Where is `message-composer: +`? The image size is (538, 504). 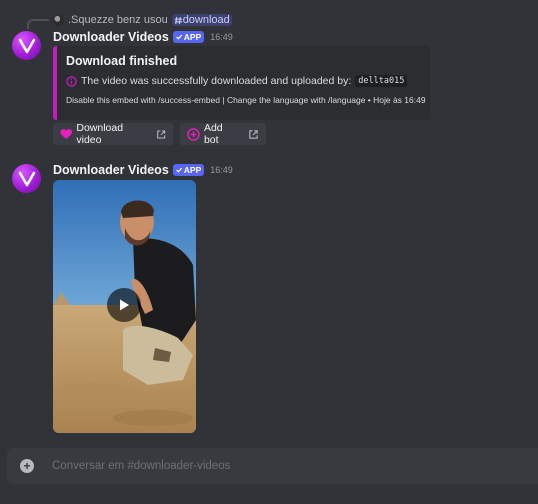
message-composer: + is located at coordinates (272, 466).